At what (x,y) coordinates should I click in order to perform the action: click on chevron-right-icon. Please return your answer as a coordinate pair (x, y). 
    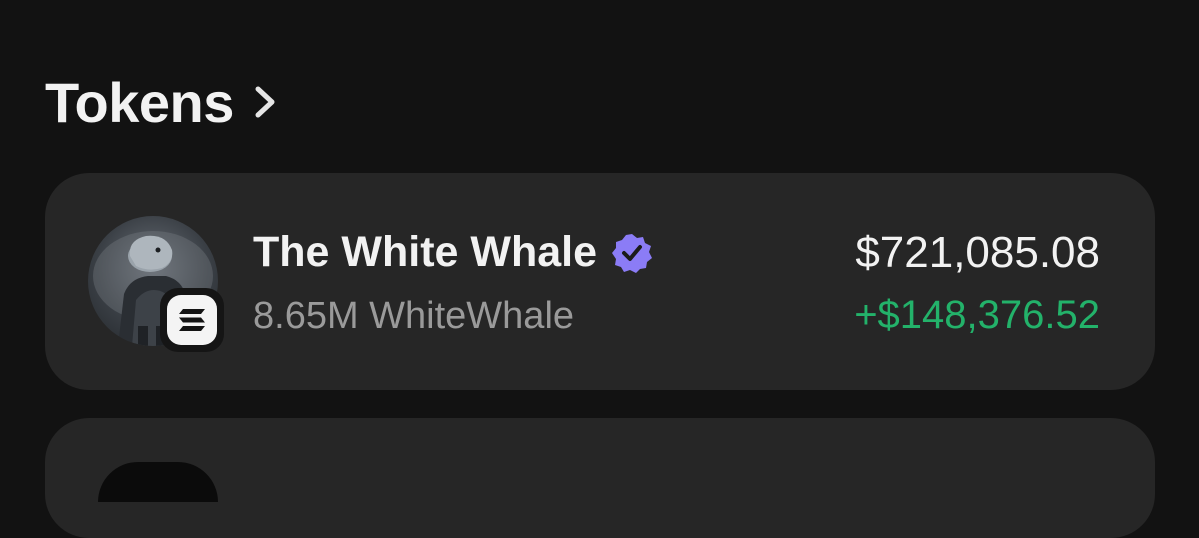
    Looking at the image, I should click on (265, 102).